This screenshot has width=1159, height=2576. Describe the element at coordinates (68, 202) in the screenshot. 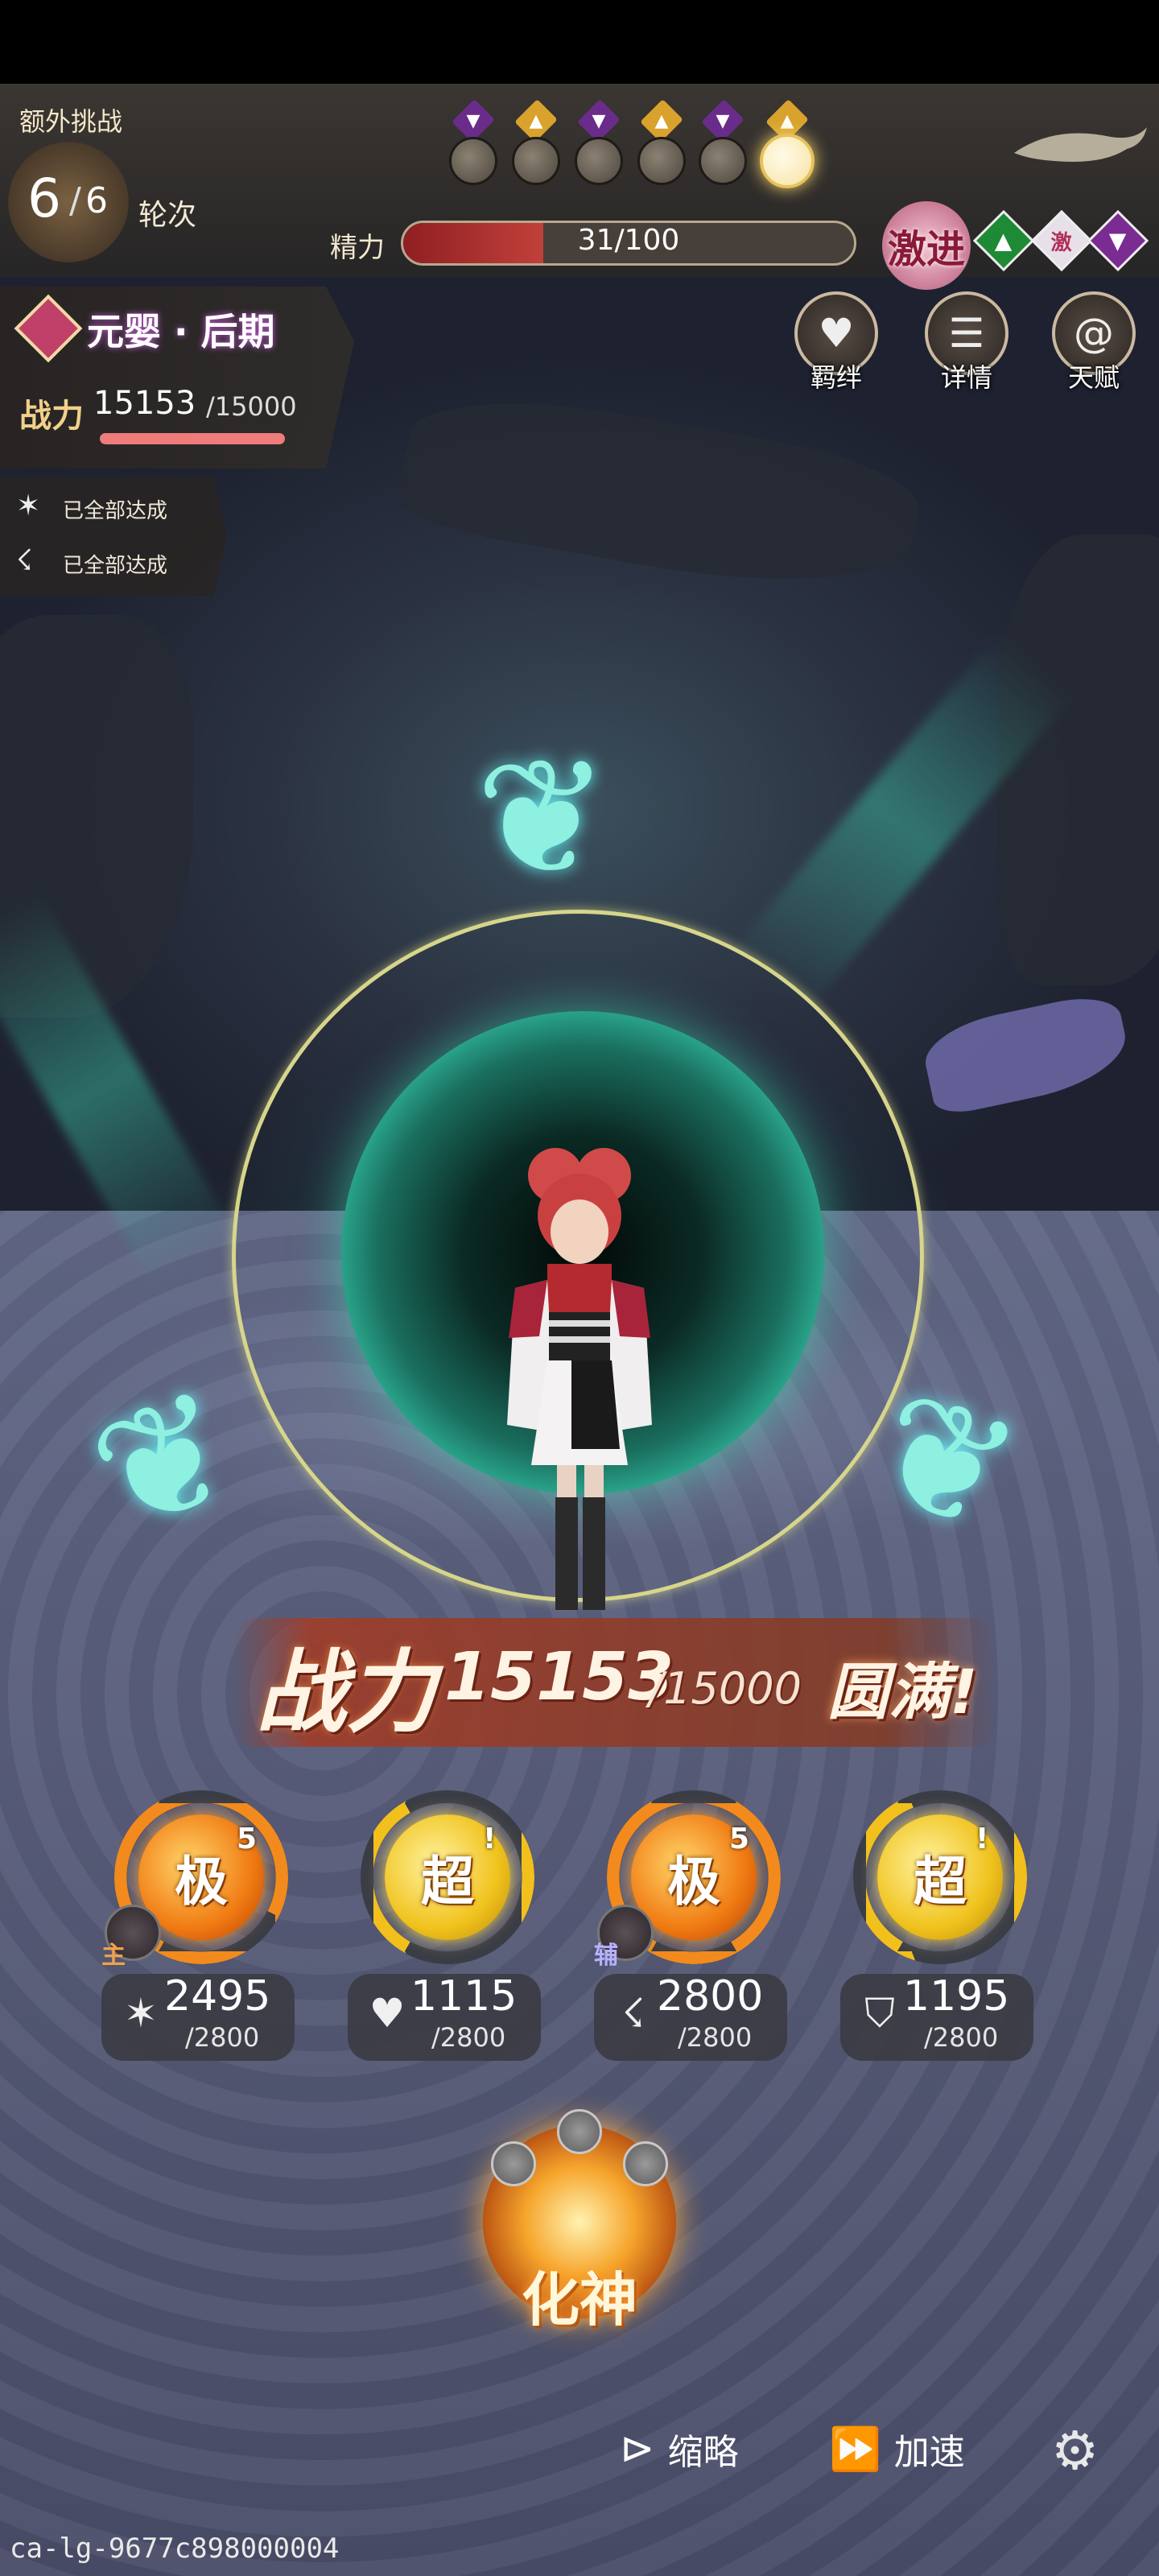

I see `round-disc` at that location.